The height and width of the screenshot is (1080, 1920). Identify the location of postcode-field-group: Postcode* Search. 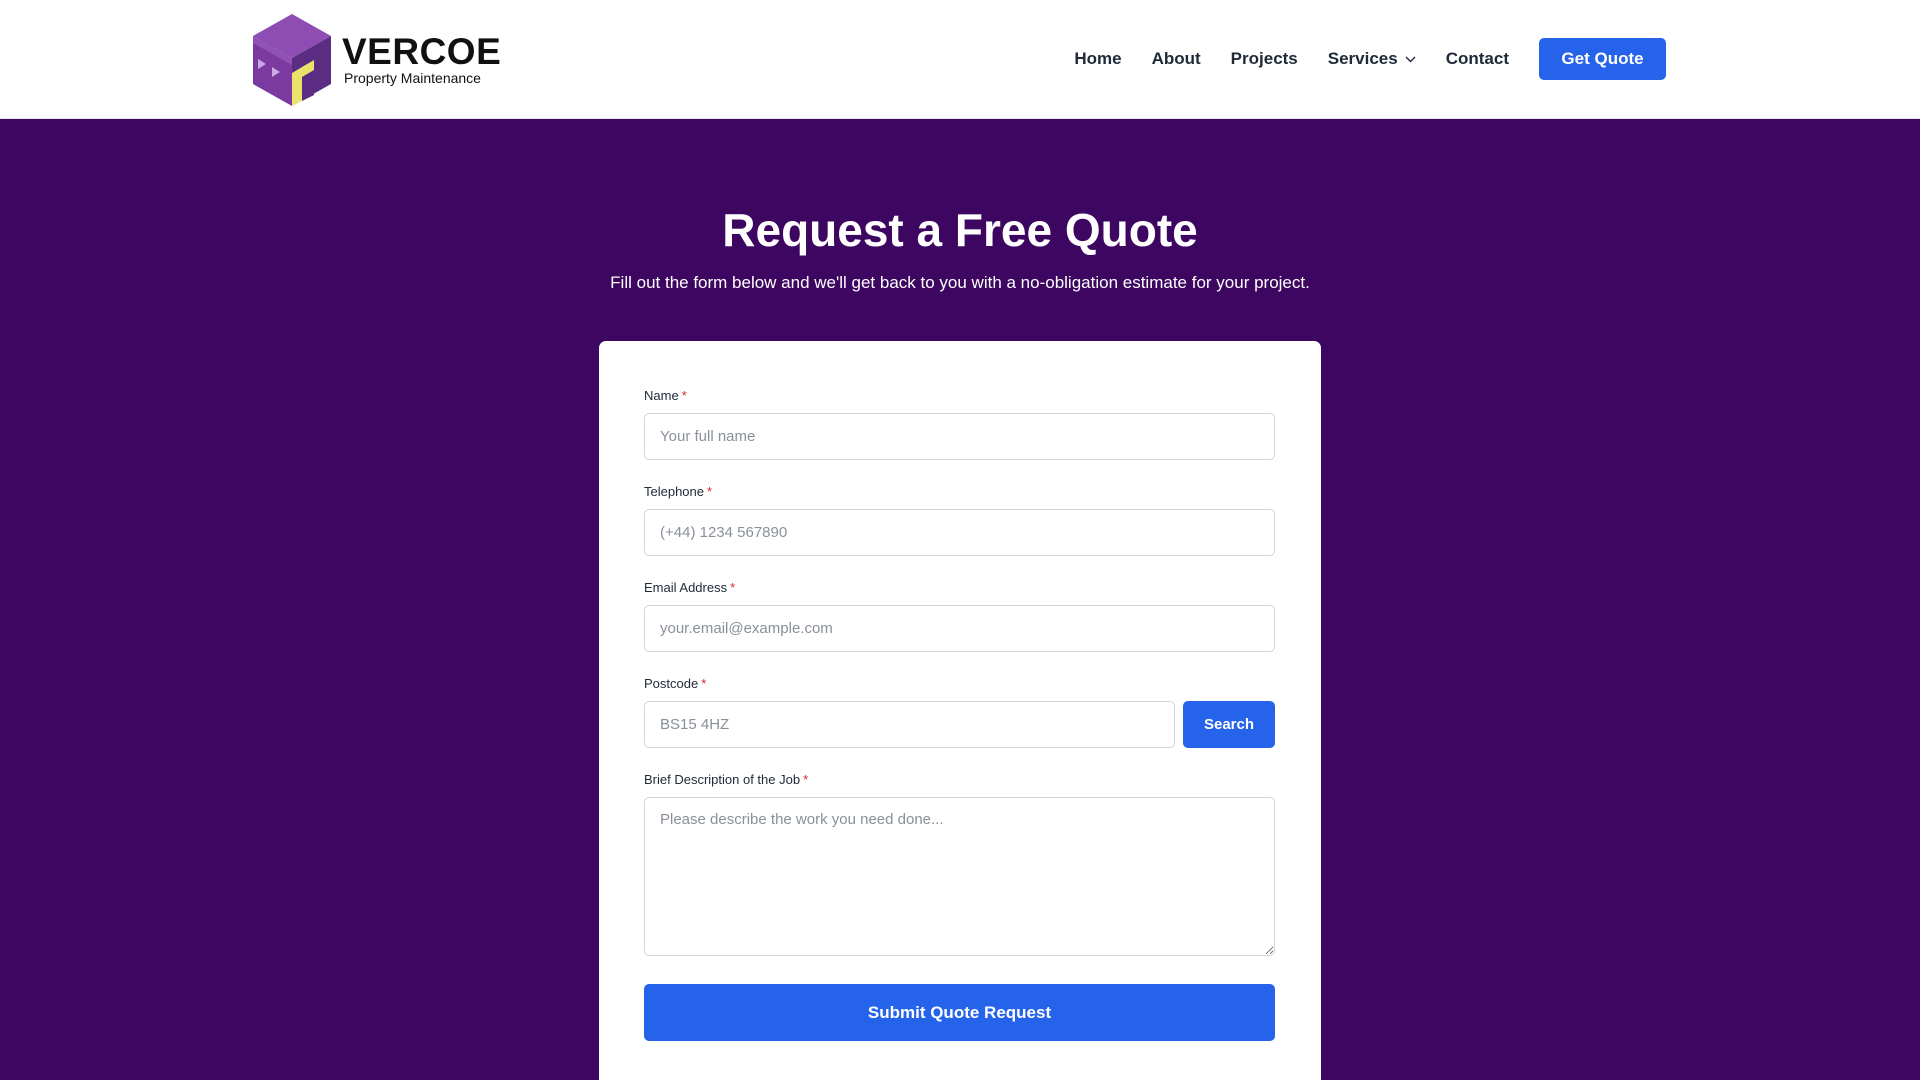
(959, 712).